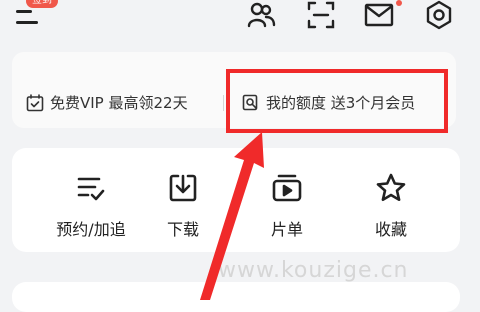  What do you see at coordinates (391, 188) in the screenshot?
I see `star-icon` at bounding box center [391, 188].